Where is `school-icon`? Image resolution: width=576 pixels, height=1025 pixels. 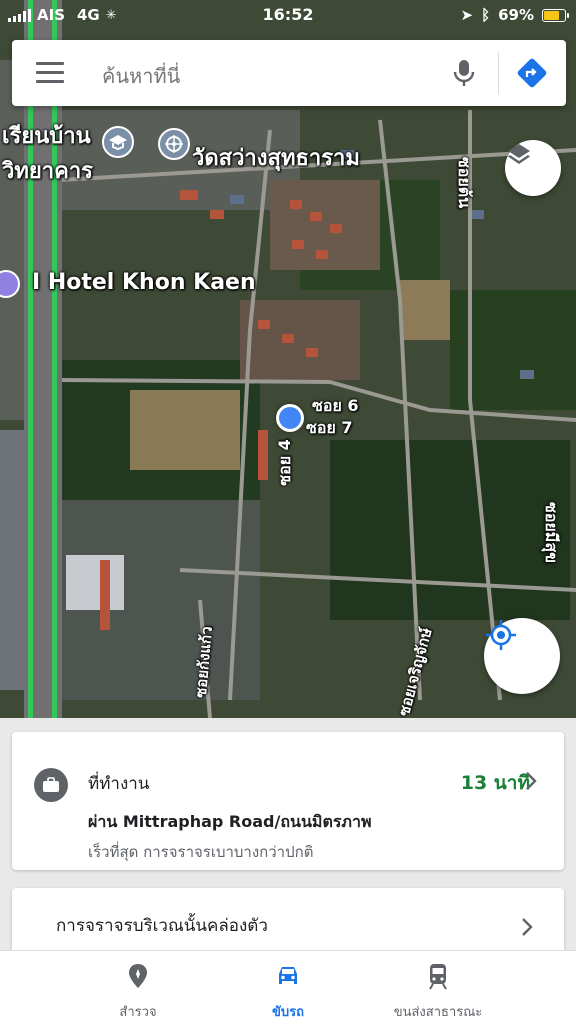
school-icon is located at coordinates (118, 142).